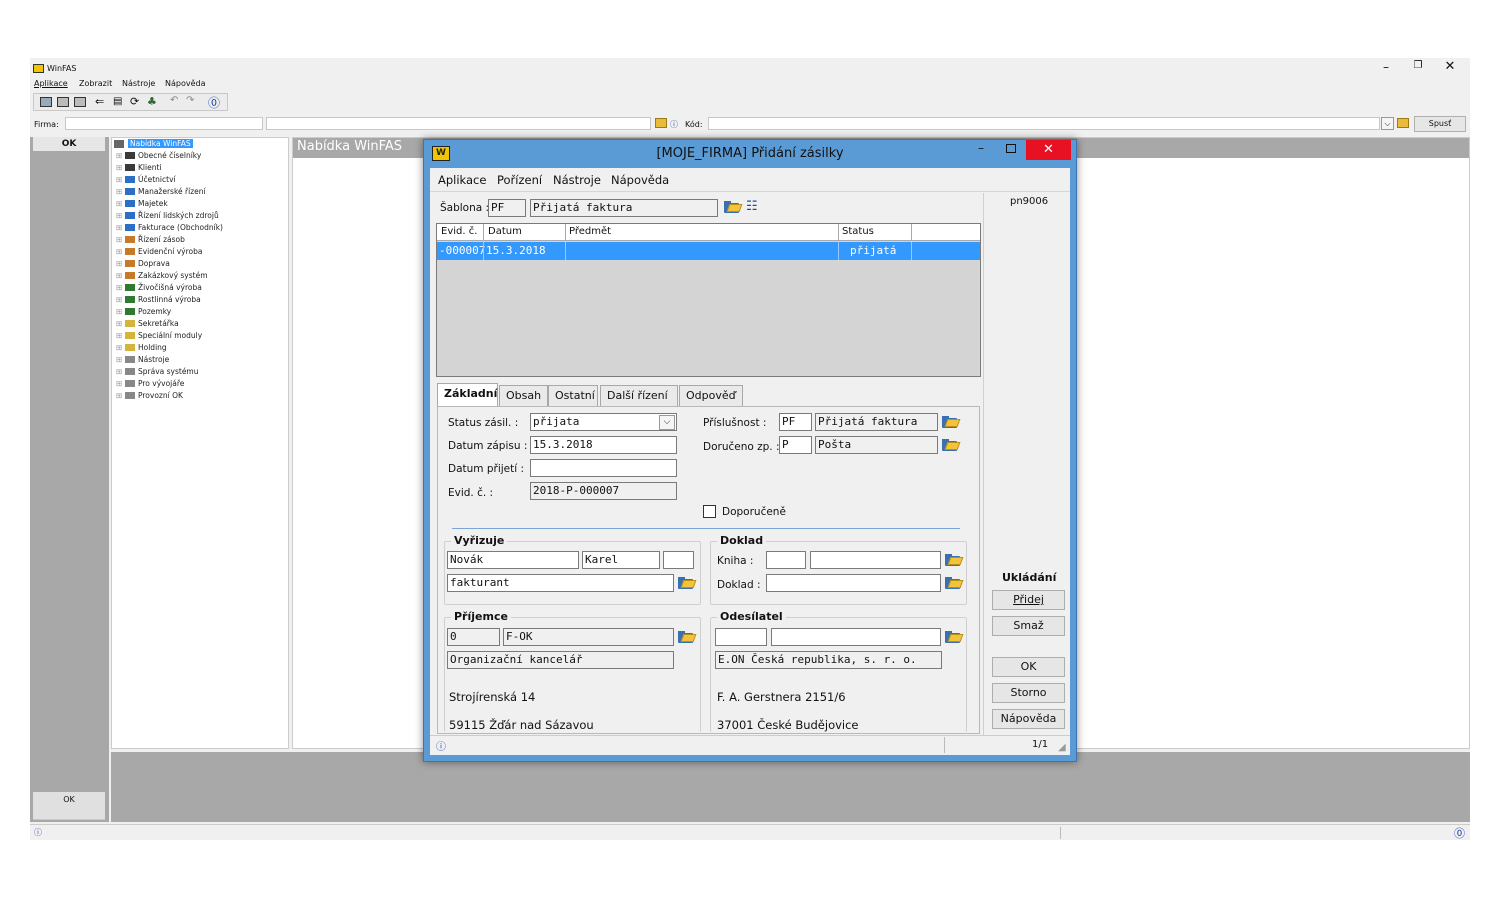  What do you see at coordinates (507, 208) in the screenshot?
I see `sablona-code-input: PF` at bounding box center [507, 208].